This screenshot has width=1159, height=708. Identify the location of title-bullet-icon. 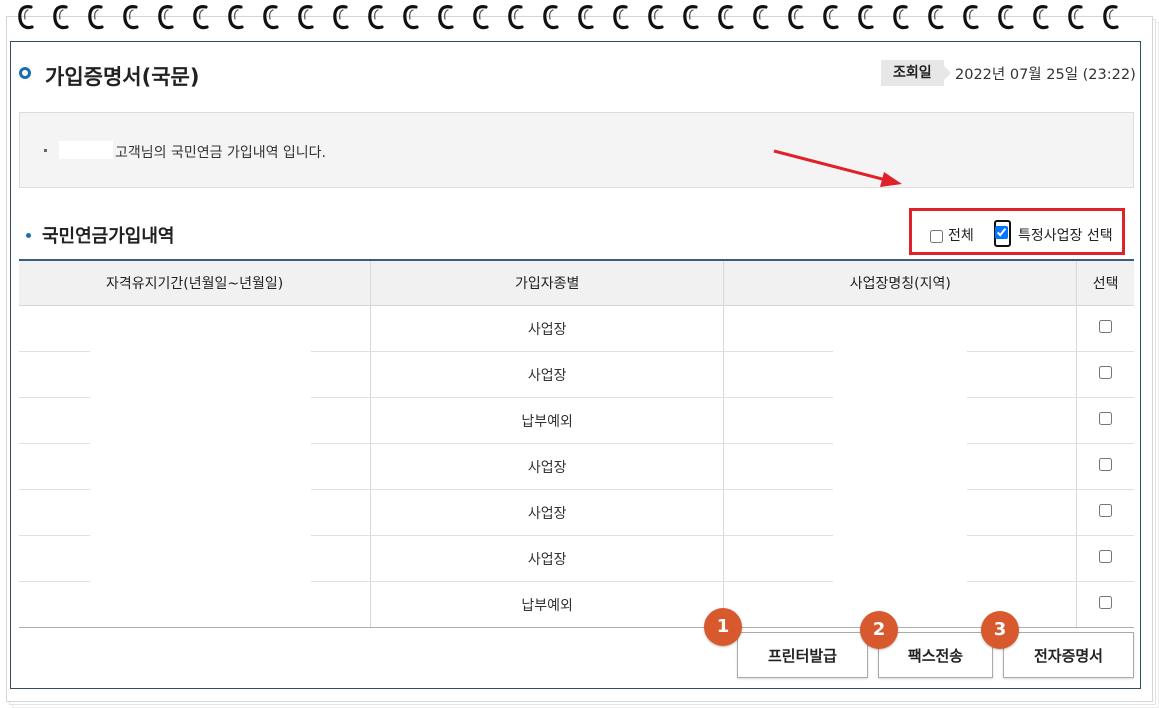
(25, 73).